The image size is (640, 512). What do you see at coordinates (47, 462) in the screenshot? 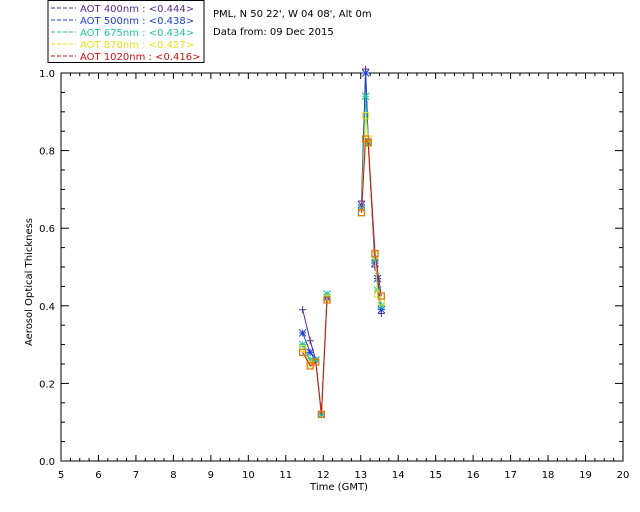
I see `y-tick-label: 0.0` at bounding box center [47, 462].